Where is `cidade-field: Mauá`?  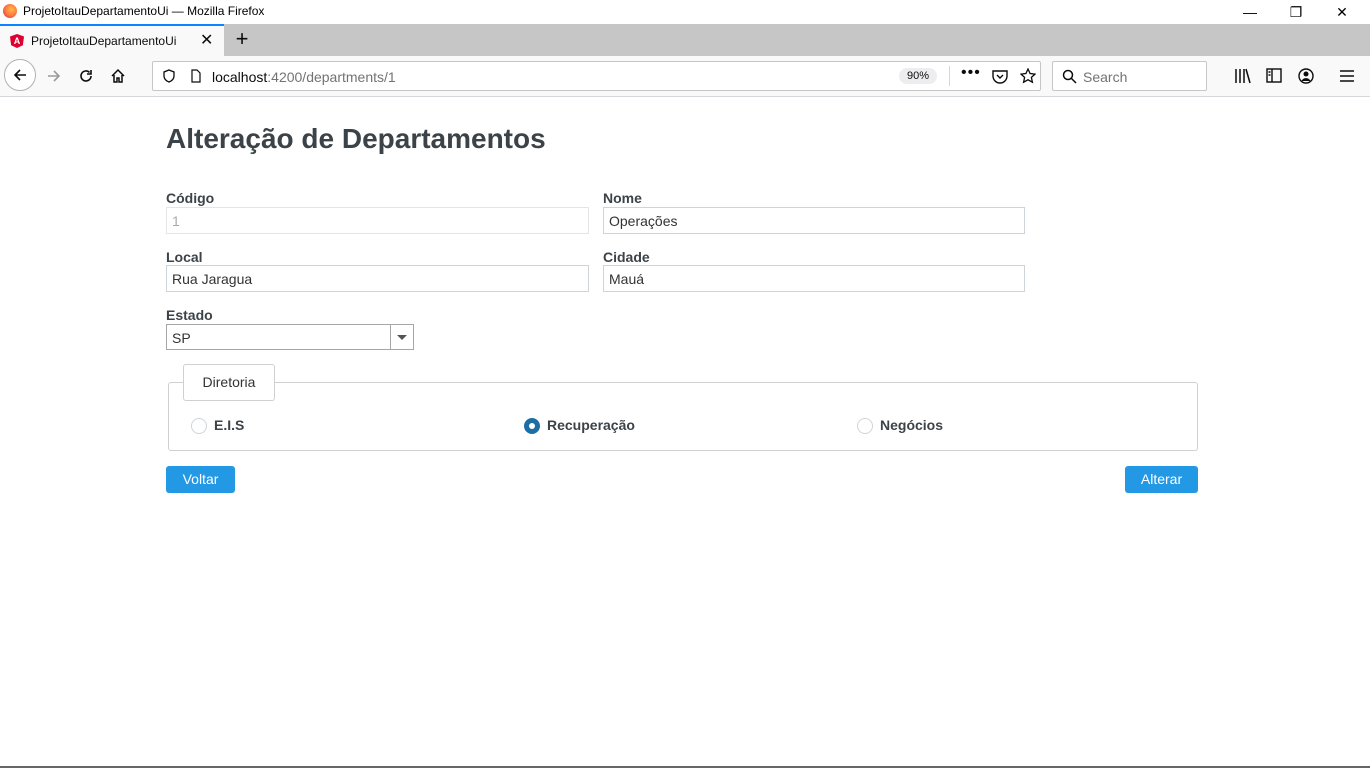
cidade-field: Mauá is located at coordinates (814, 278).